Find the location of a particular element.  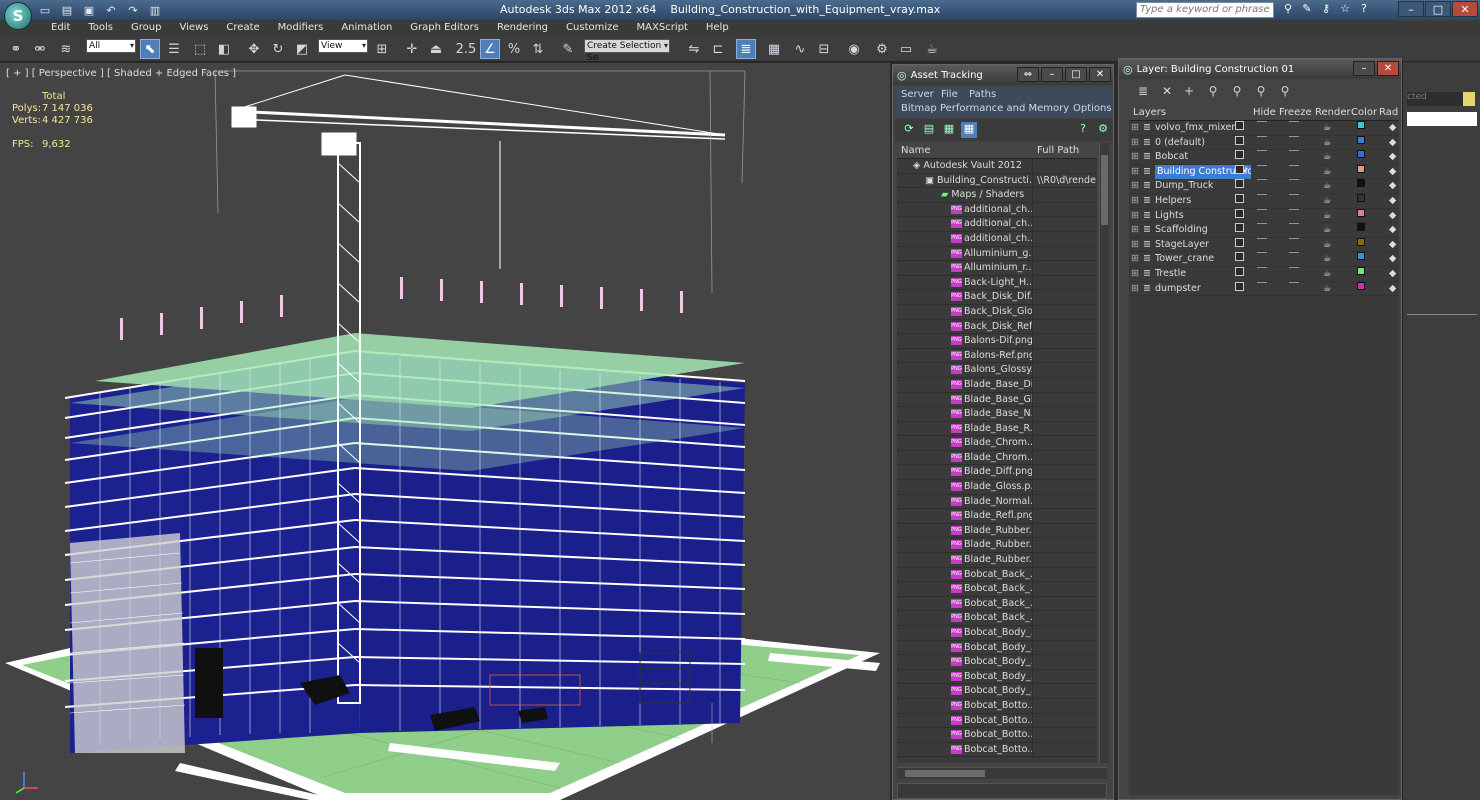

asset-menu-server: Server is located at coordinates (917, 94).